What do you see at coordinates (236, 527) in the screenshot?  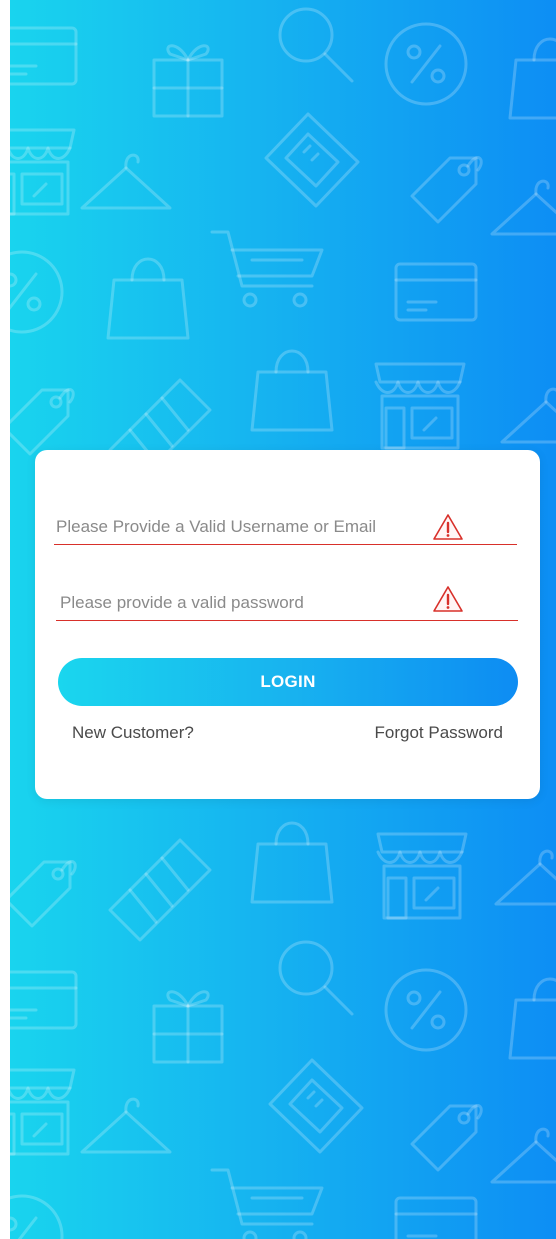 I see `username-input` at bounding box center [236, 527].